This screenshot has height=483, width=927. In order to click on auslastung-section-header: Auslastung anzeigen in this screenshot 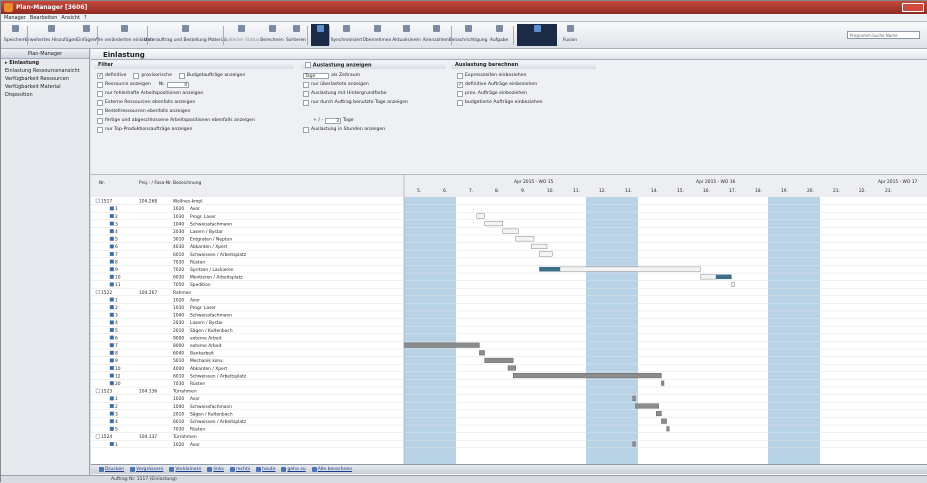, I will do `click(373, 65)`.